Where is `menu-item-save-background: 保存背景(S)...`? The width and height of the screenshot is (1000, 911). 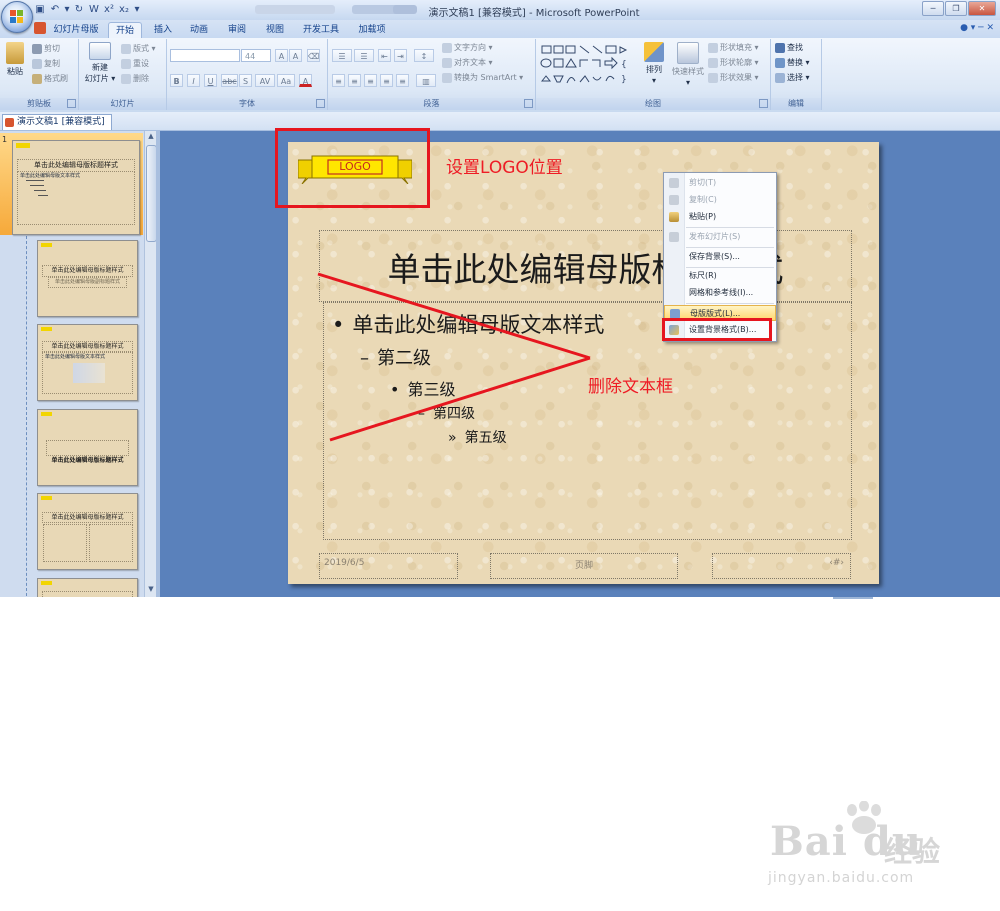
menu-item-save-background: 保存背景(S)... is located at coordinates (720, 257).